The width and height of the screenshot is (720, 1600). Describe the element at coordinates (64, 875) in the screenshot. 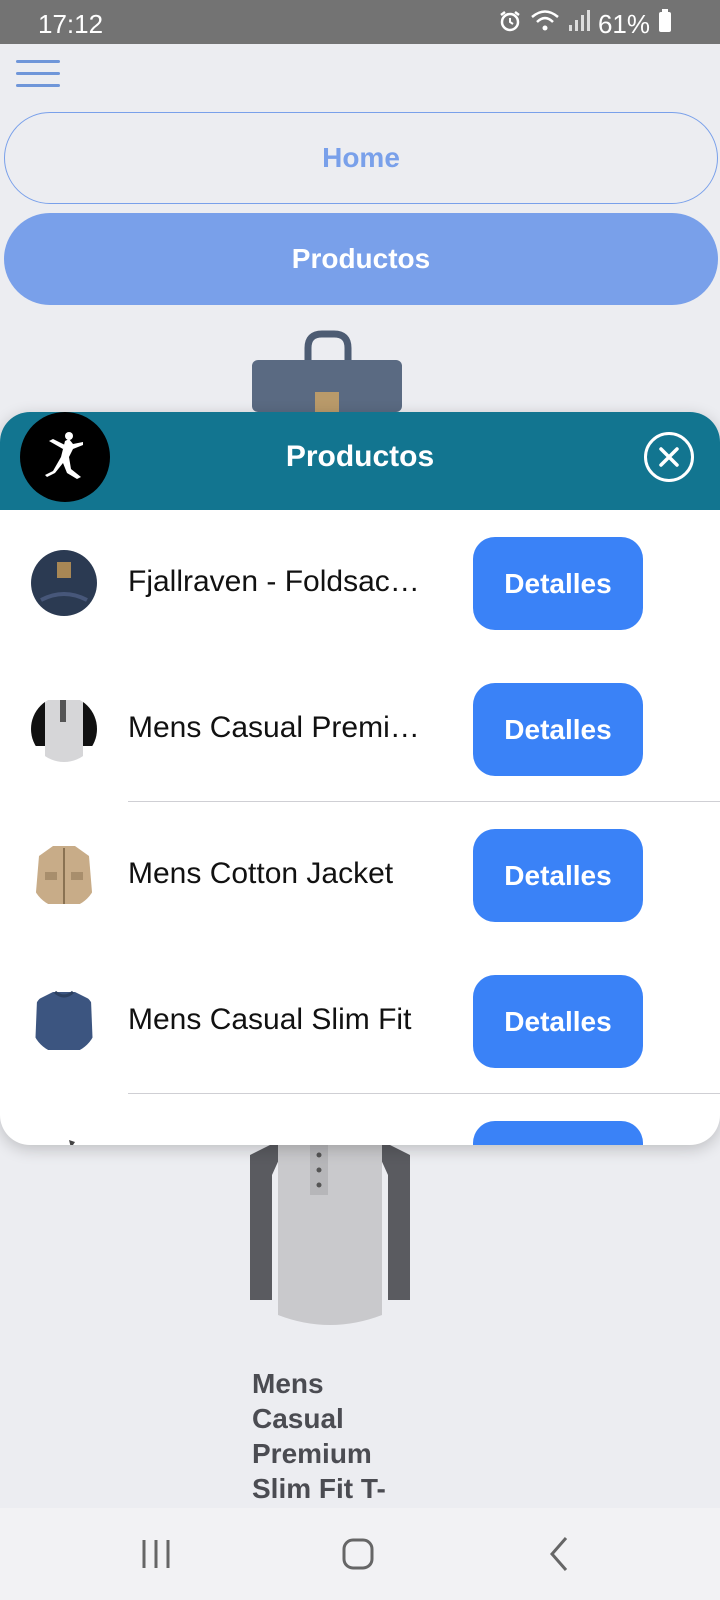

I see `jacket-thumbnail` at that location.